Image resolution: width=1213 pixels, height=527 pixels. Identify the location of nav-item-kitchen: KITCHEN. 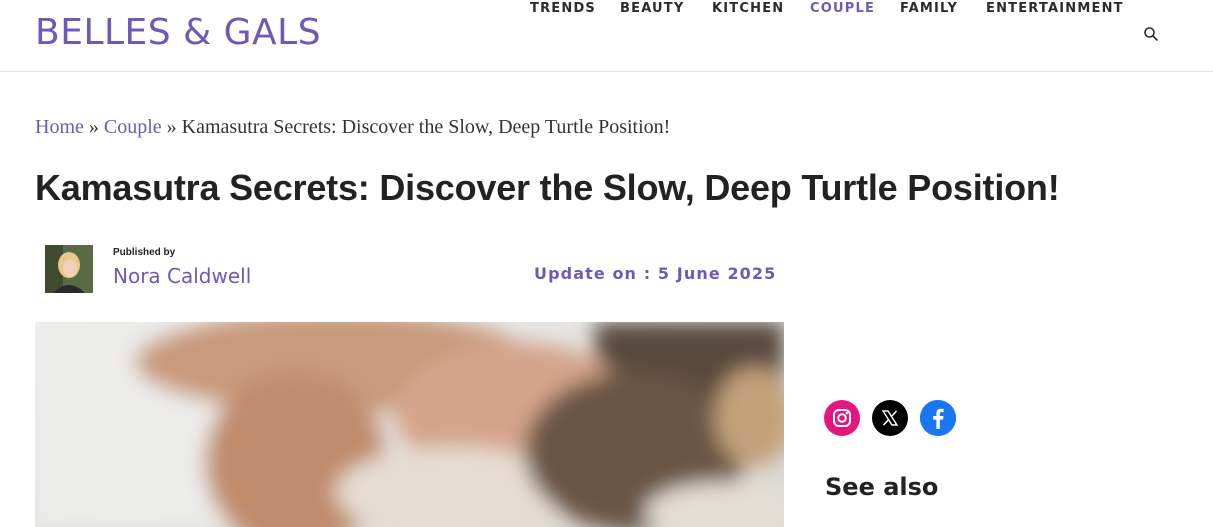
(748, 9).